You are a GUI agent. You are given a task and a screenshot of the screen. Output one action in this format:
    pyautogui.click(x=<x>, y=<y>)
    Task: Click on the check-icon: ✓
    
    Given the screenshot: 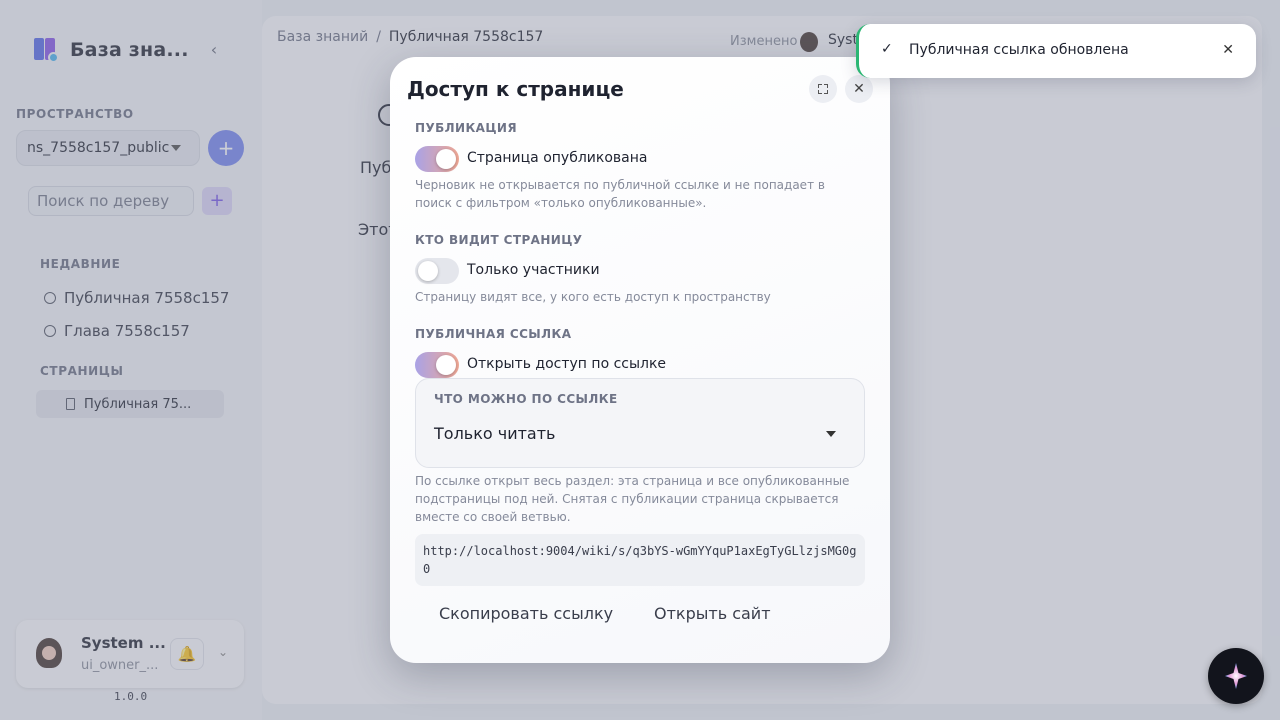 What is the action you would take?
    pyautogui.click(x=887, y=49)
    